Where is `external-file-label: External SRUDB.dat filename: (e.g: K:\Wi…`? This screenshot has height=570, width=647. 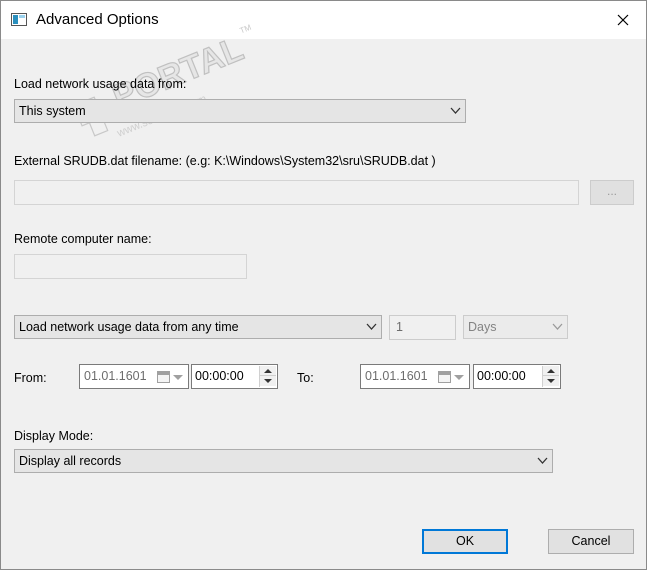 external-file-label: External SRUDB.dat filename: (e.g: K:\Wi… is located at coordinates (225, 161).